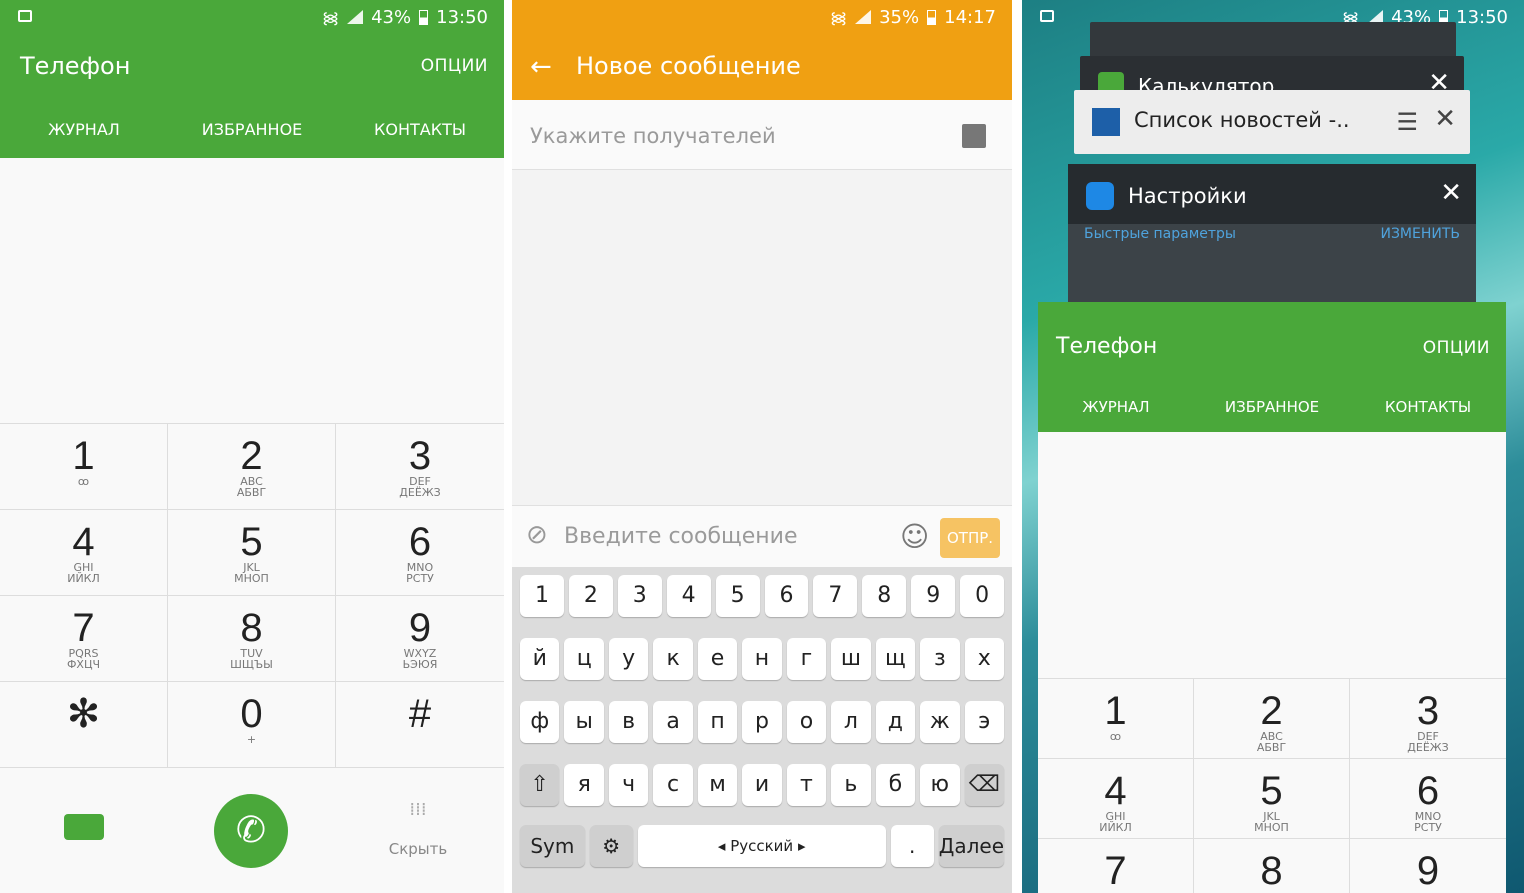 The width and height of the screenshot is (1524, 893). What do you see at coordinates (673, 722) in the screenshot?
I see `keyboard-key: а` at bounding box center [673, 722].